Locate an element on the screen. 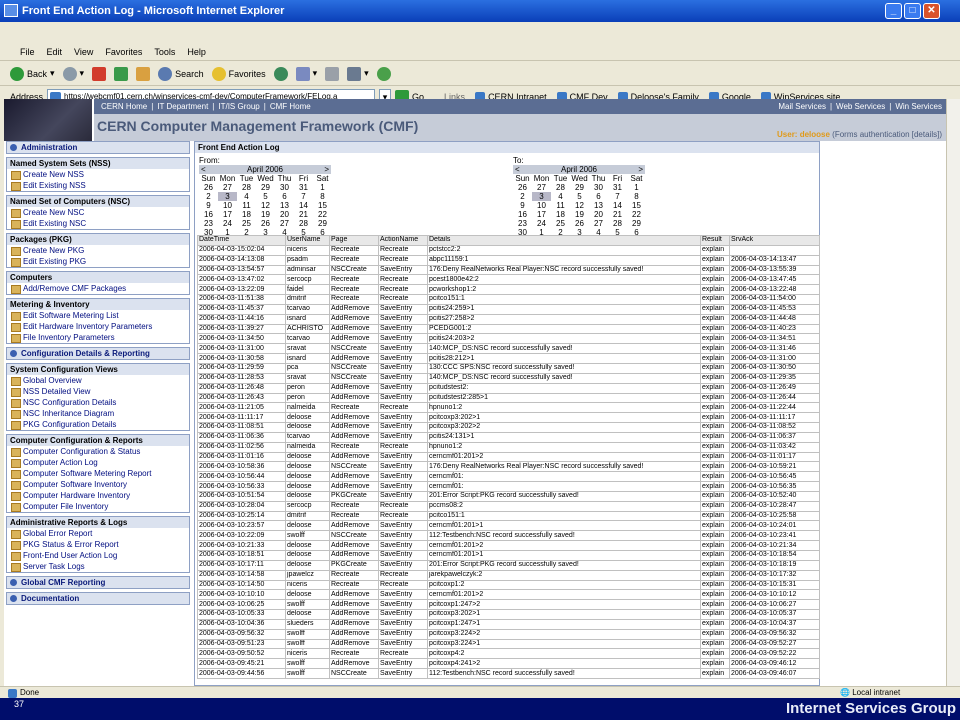 This screenshot has height=720, width=960. sidebar-link: Computer File Inventory is located at coordinates (98, 506).